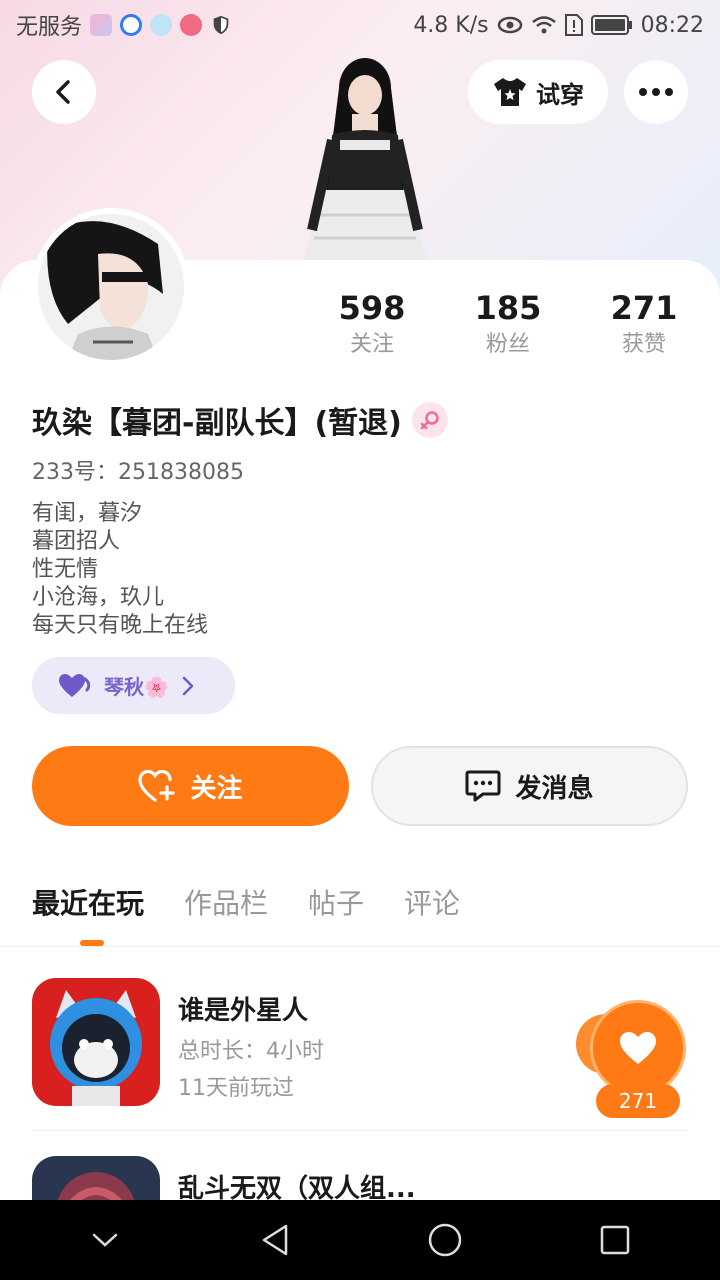 The width and height of the screenshot is (720, 1280). What do you see at coordinates (360, 1240) in the screenshot?
I see `system-navigation-bar` at bounding box center [360, 1240].